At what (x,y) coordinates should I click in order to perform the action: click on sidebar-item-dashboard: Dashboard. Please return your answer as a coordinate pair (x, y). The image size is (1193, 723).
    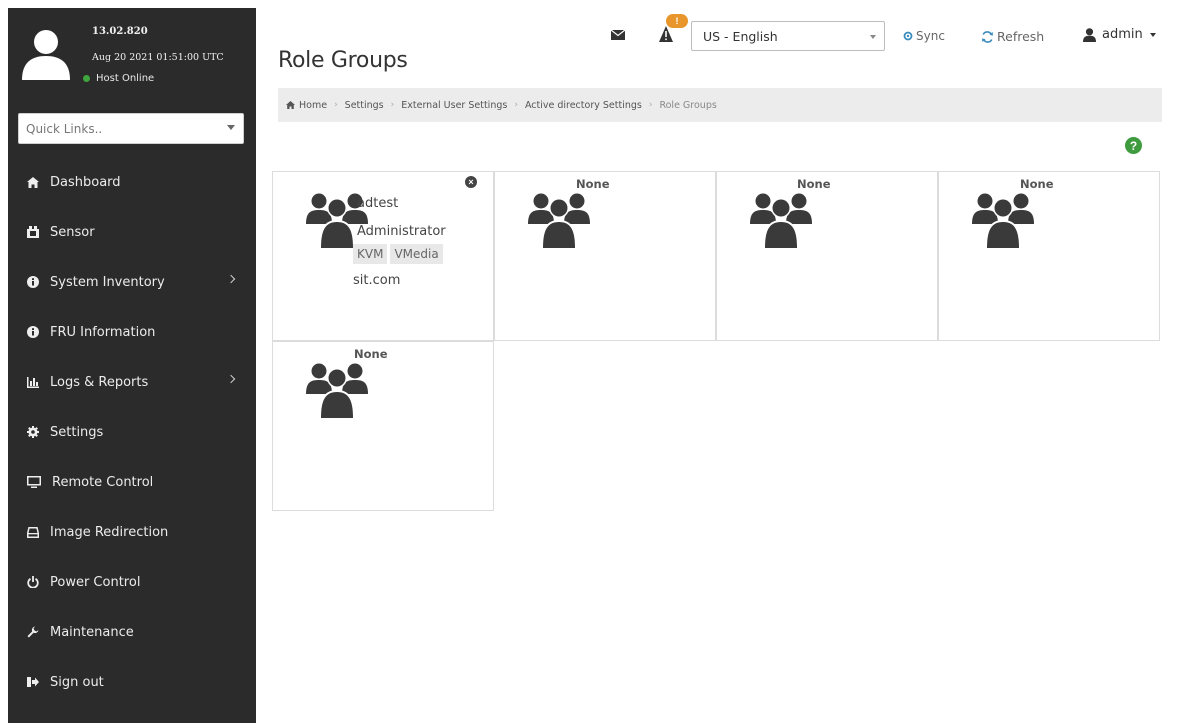
    Looking at the image, I should click on (132, 182).